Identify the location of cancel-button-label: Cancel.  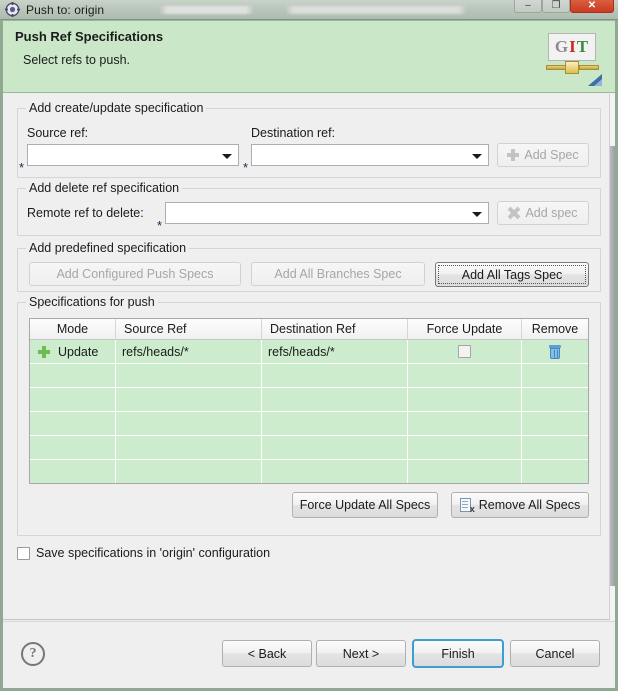
(555, 653).